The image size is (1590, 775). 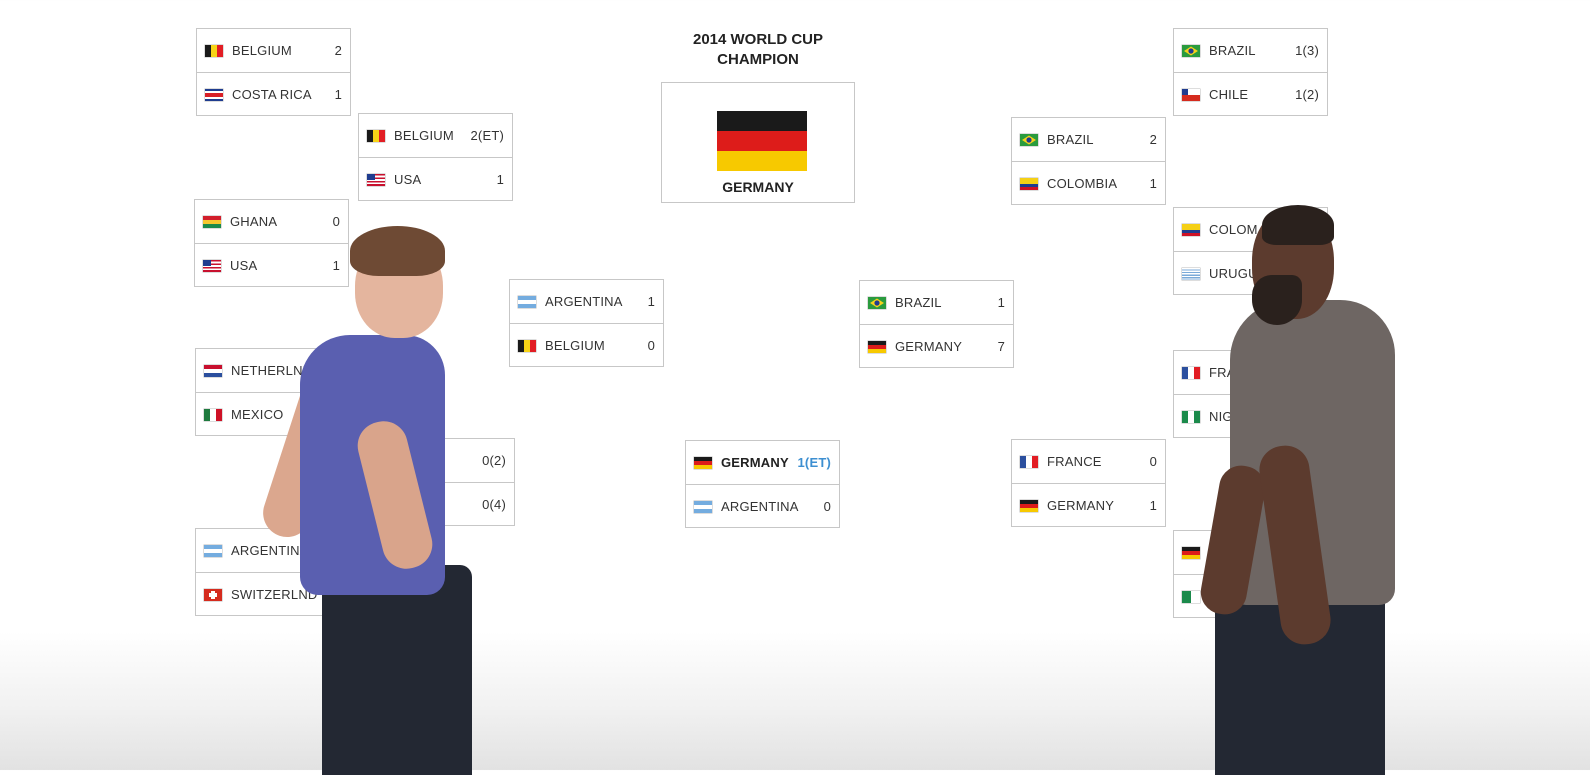 I want to click on match-box-final: GERMANY 1(ET) ARGENTINA 0, so click(x=762, y=484).